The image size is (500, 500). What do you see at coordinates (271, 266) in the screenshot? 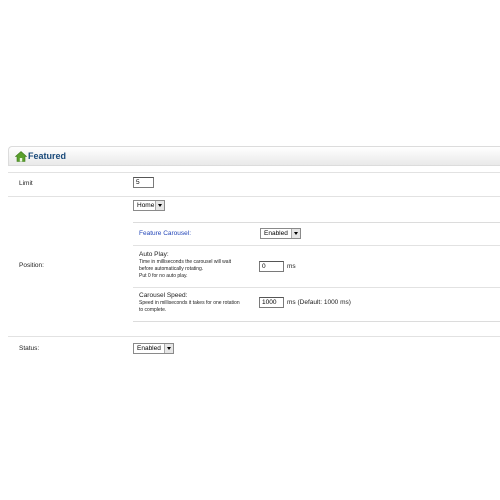
I see `auto-play-input` at bounding box center [271, 266].